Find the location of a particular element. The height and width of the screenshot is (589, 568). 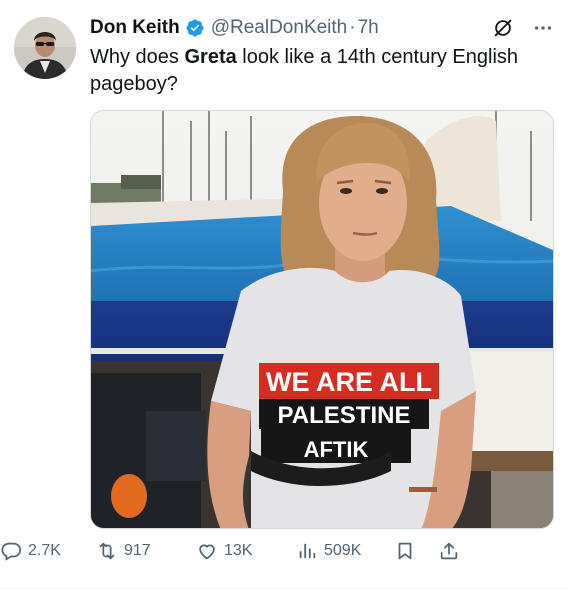

reply-icon is located at coordinates (11, 551).